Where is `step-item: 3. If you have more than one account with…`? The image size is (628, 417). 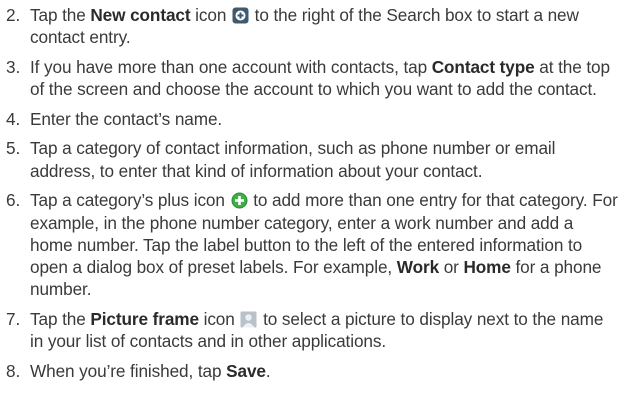 step-item: 3. If you have more than one account with… is located at coordinates (313, 78).